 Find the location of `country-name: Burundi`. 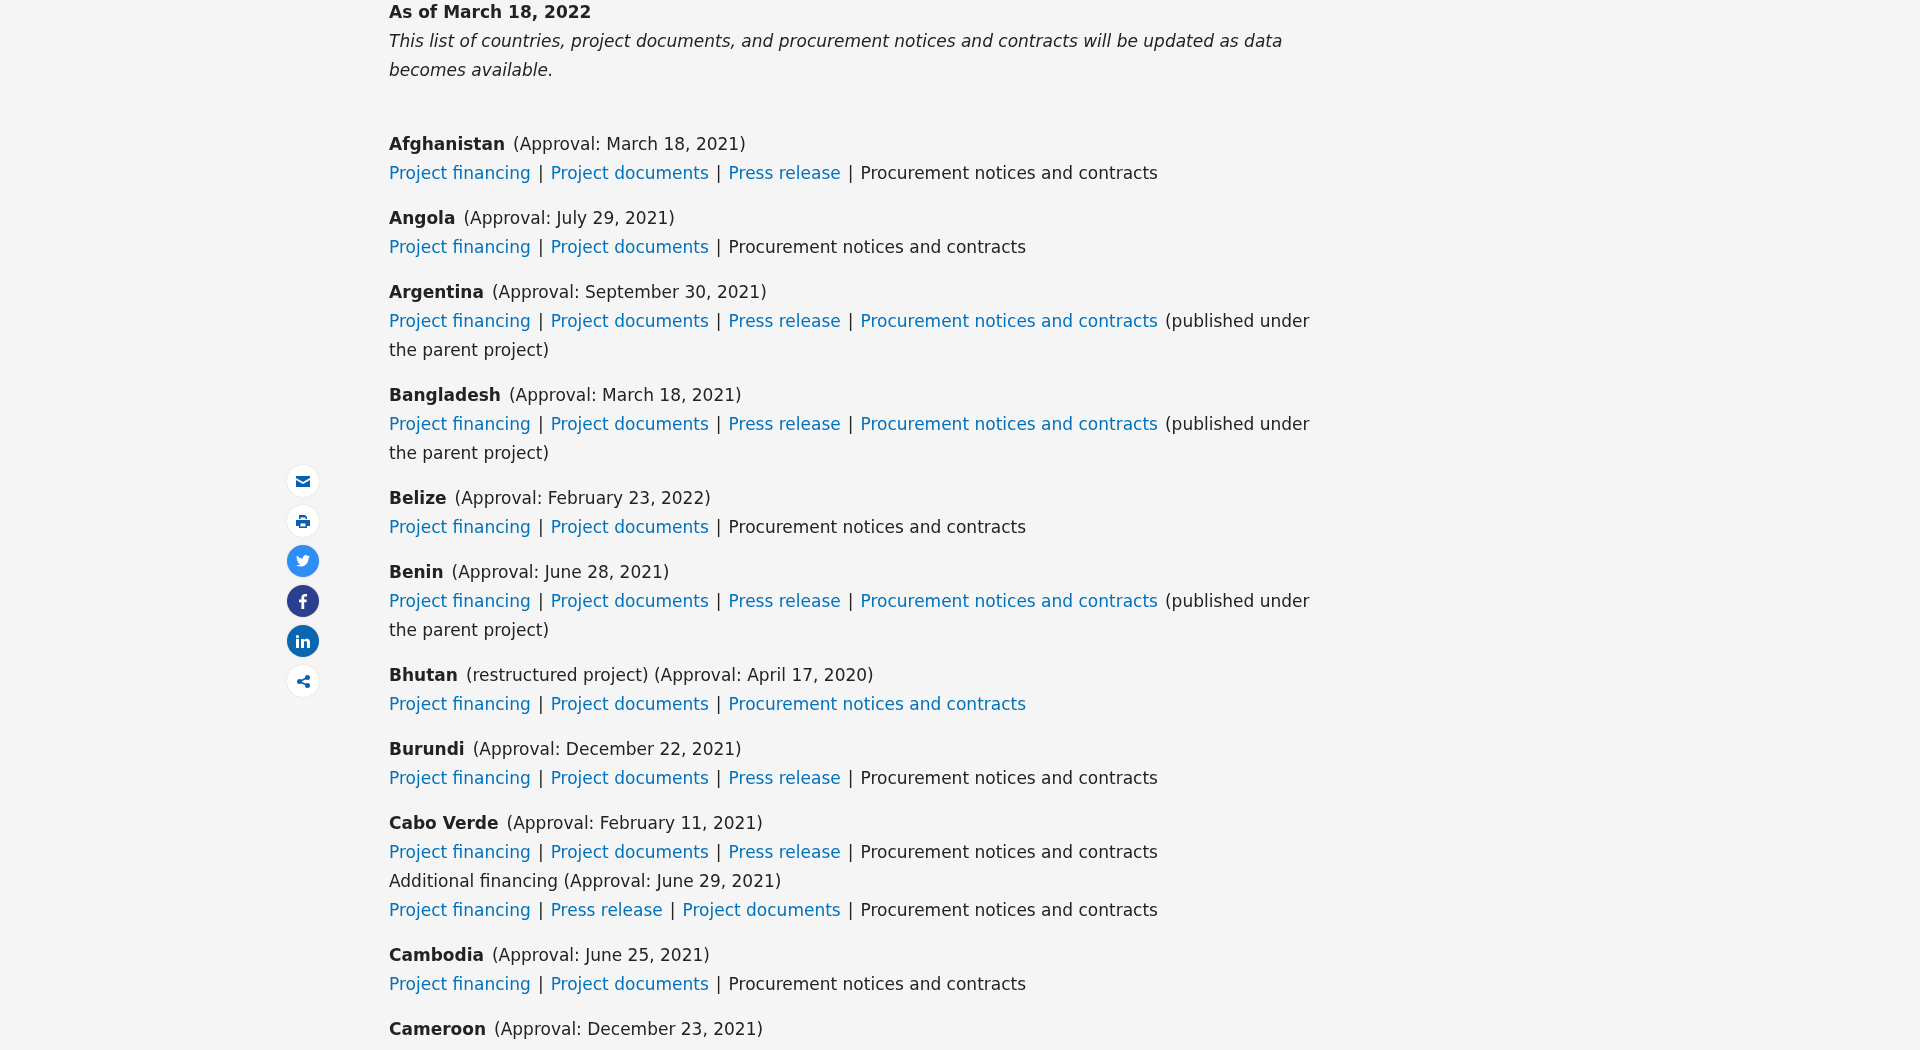

country-name: Burundi is located at coordinates (427, 749).